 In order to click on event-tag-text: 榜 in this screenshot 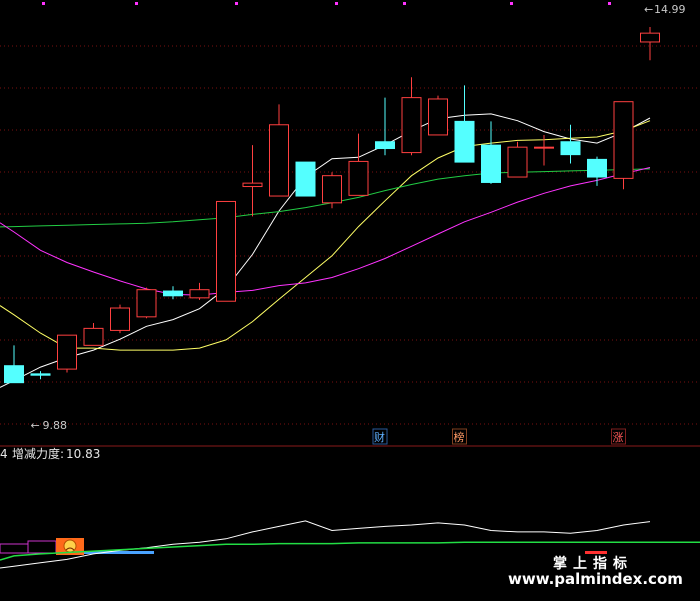, I will do `click(459, 437)`.